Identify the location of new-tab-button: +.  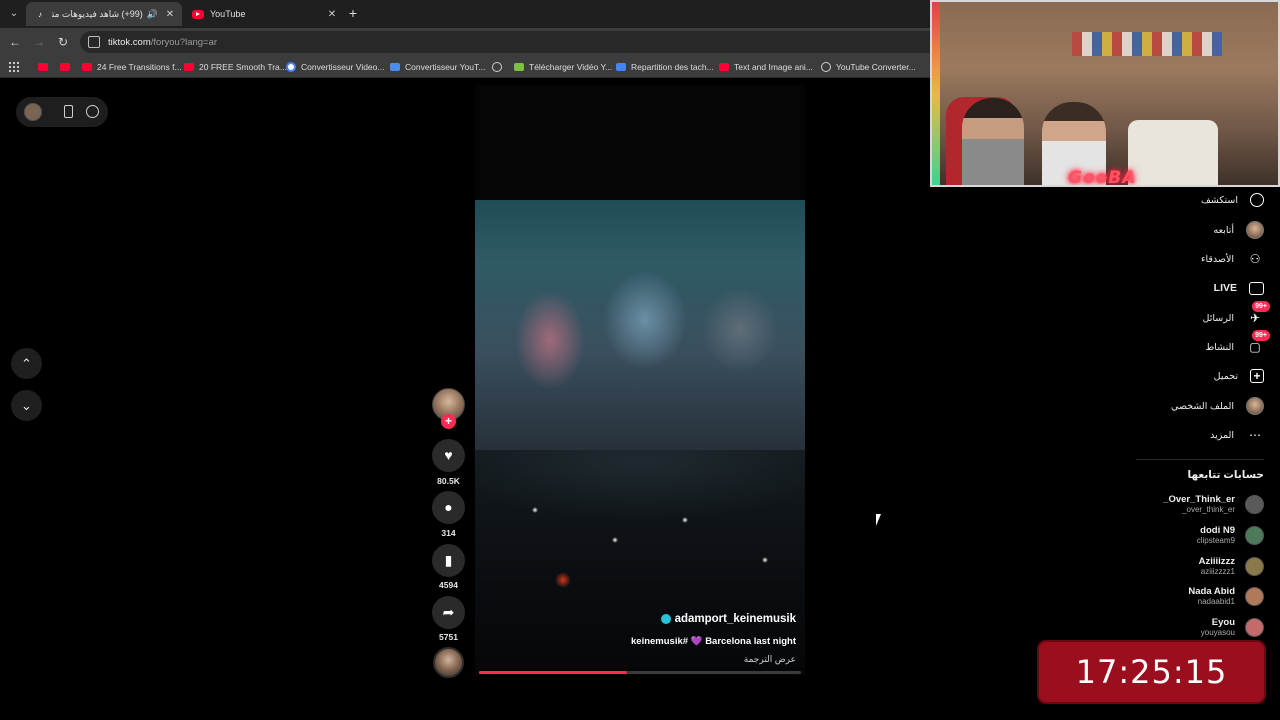
(353, 13).